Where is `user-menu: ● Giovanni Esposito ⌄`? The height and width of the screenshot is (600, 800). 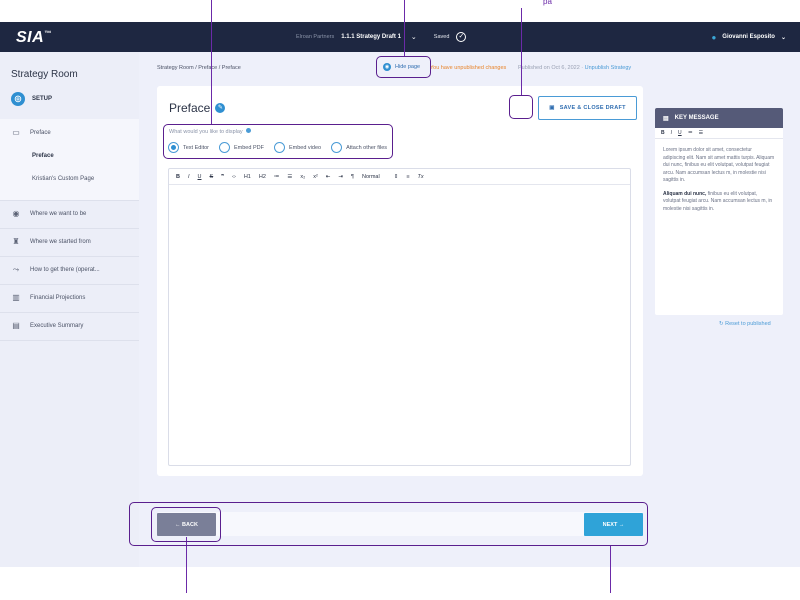
user-menu: ● Giovanni Esposito ⌄ is located at coordinates (748, 37).